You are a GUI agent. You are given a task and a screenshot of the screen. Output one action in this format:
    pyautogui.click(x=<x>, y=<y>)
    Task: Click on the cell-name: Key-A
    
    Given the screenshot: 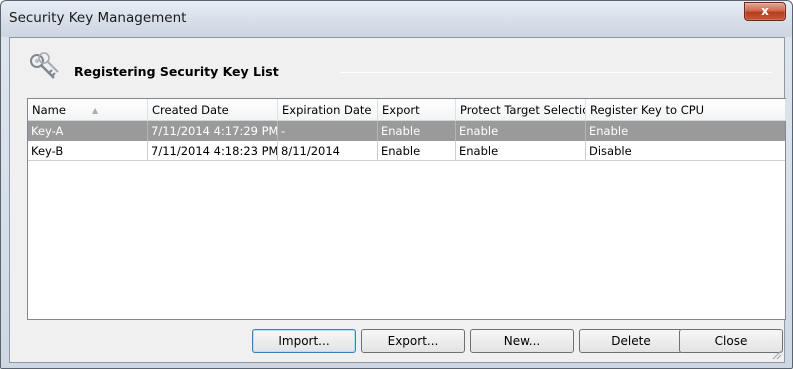 What is the action you would take?
    pyautogui.click(x=88, y=131)
    